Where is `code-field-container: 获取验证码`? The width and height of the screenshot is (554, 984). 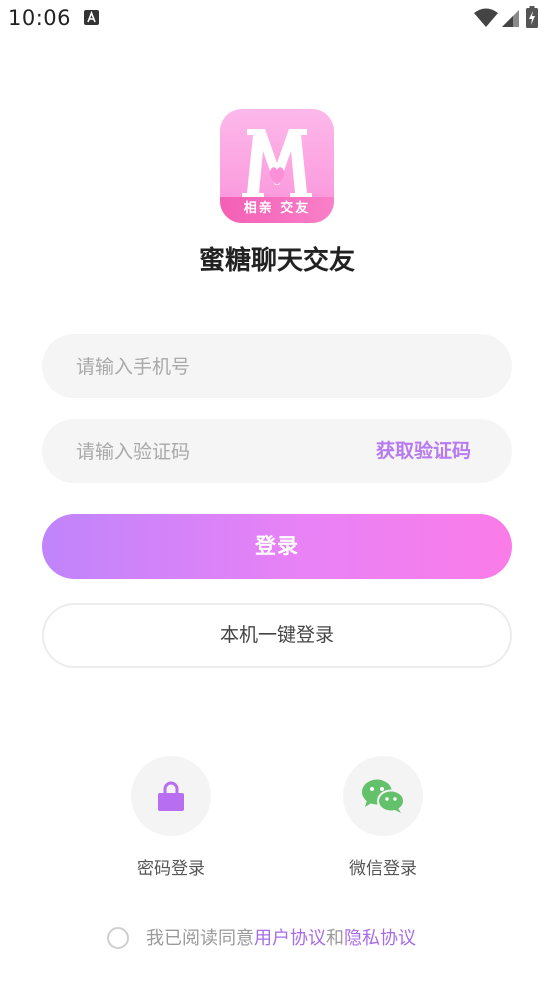
code-field-container: 获取验证码 is located at coordinates (277, 452).